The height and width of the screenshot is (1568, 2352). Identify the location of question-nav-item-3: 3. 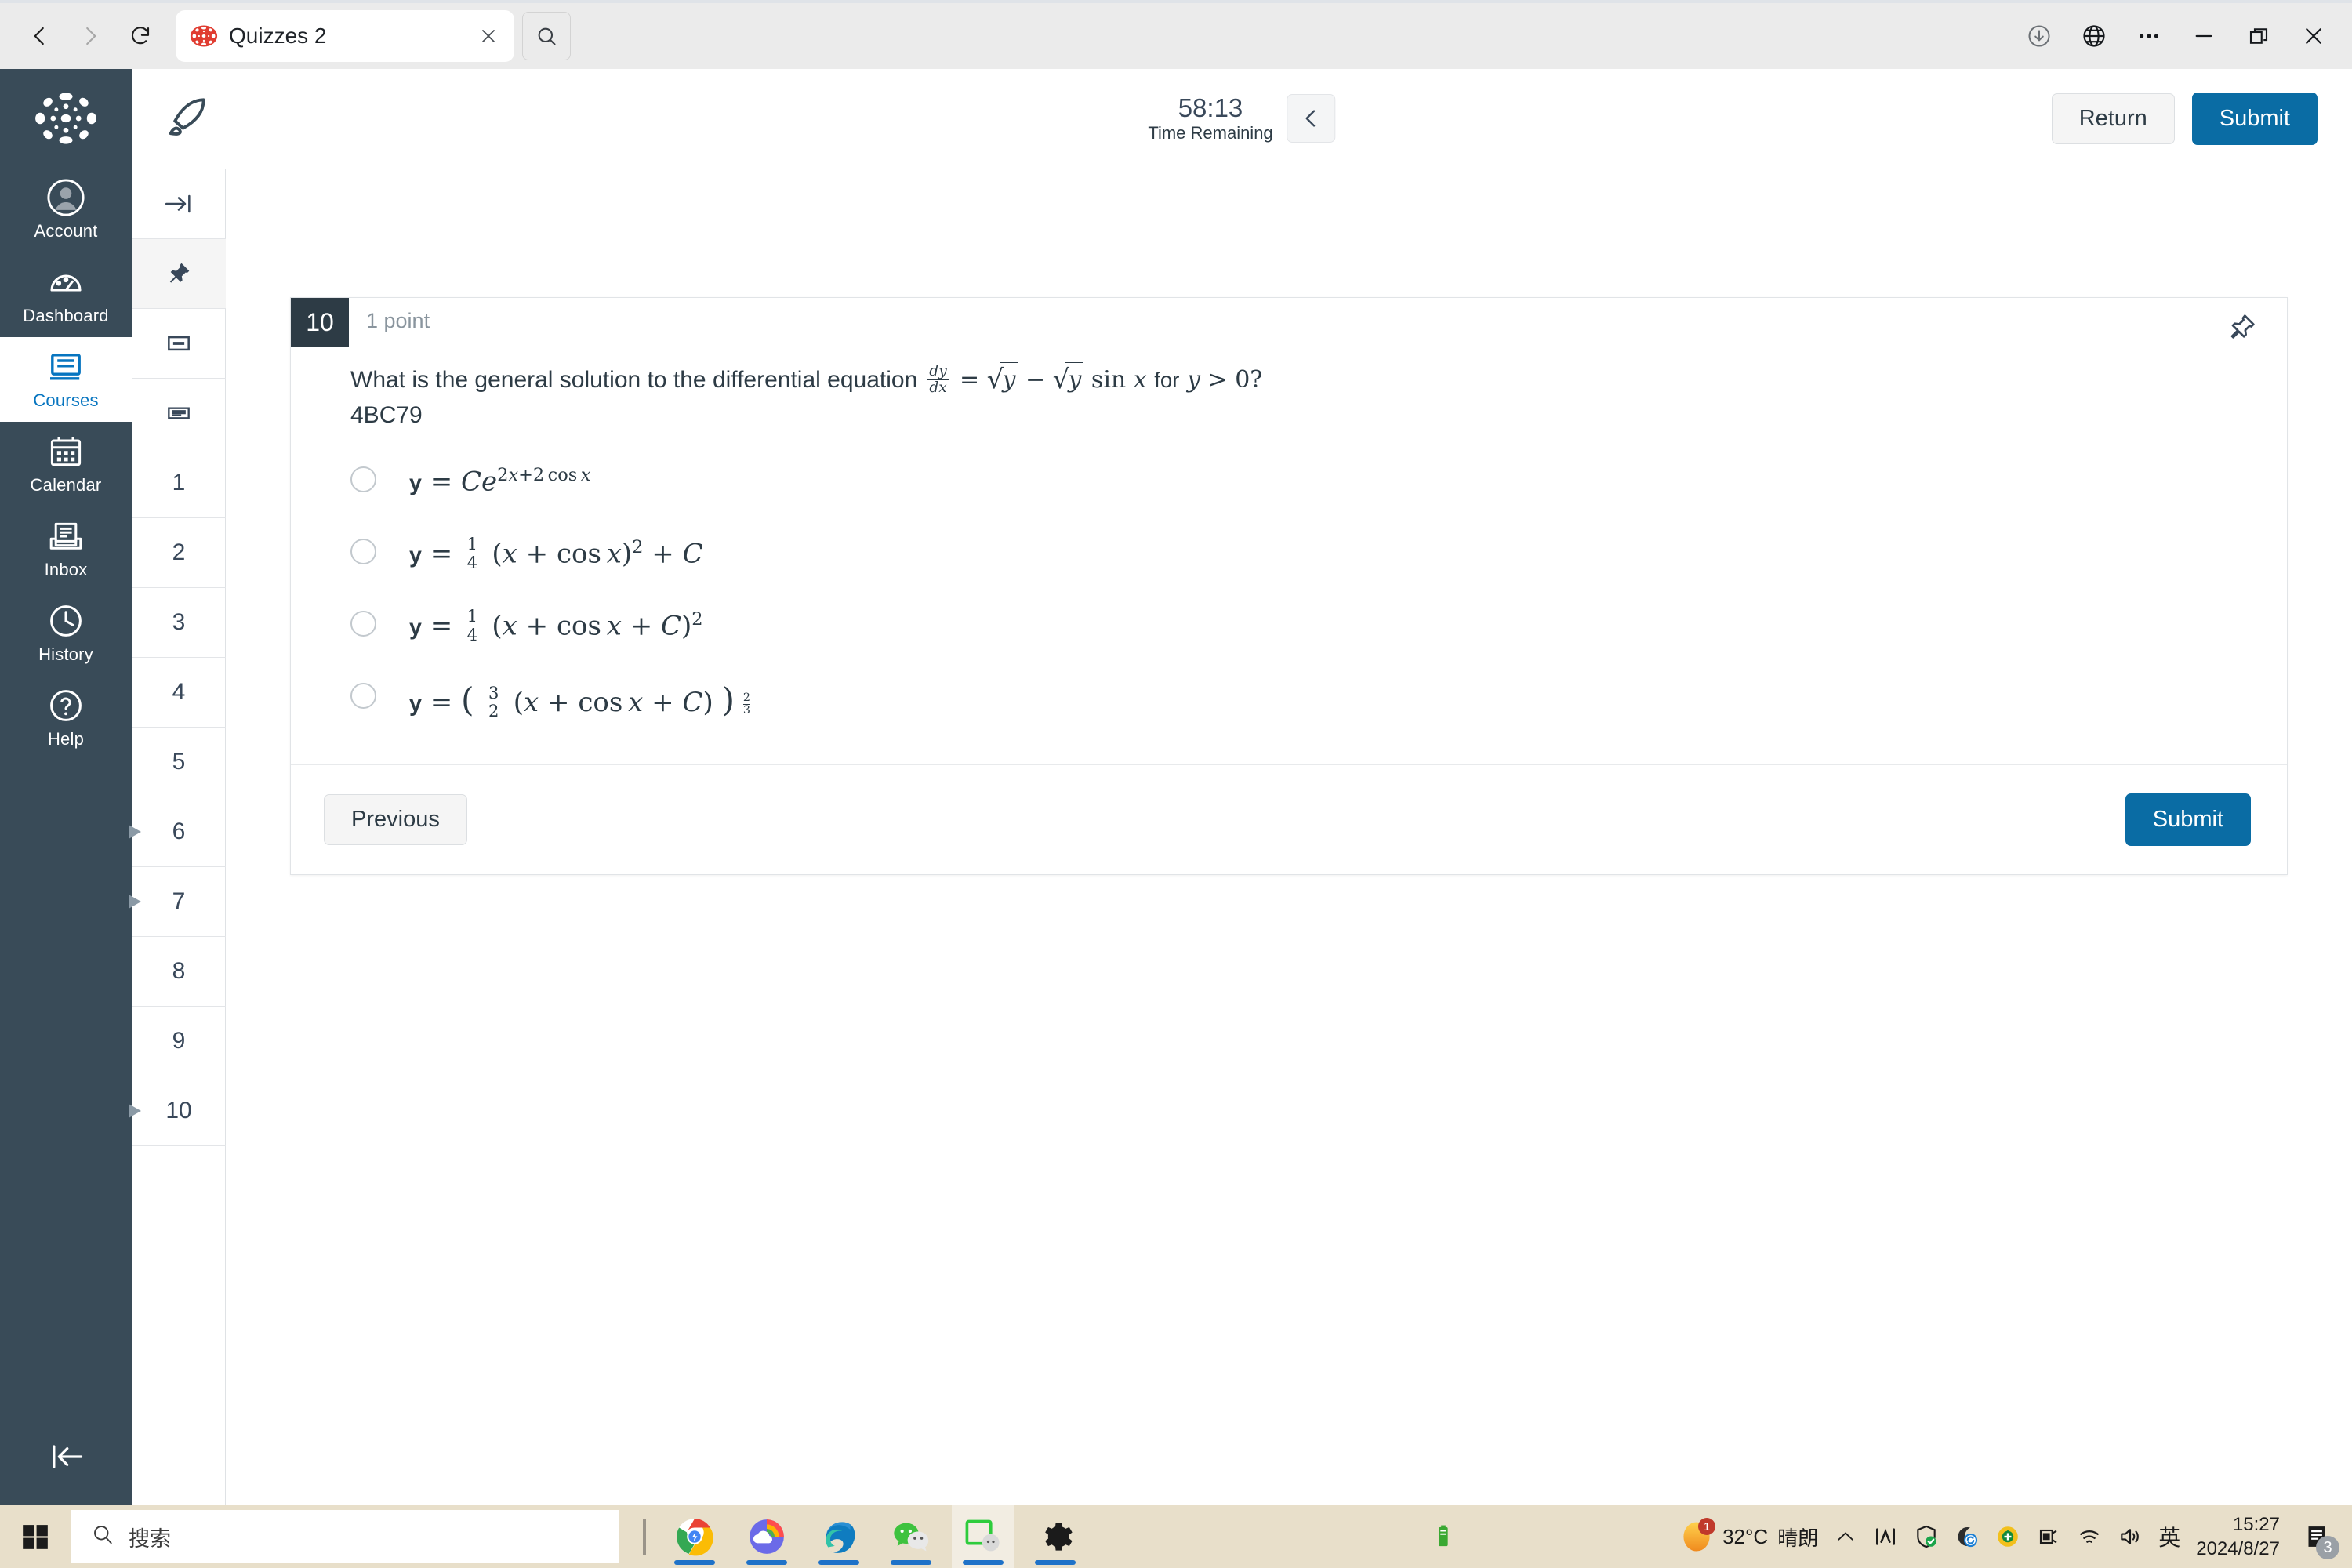
(179, 623).